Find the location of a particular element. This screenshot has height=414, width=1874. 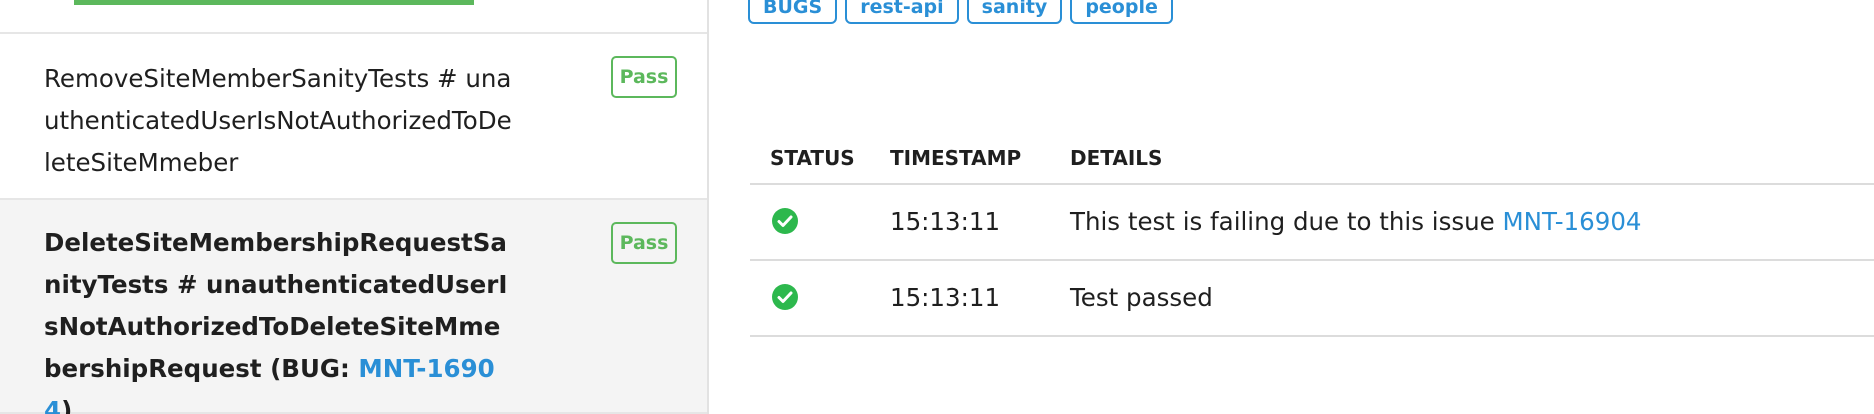

log-details: Test passed is located at coordinates (1141, 297).